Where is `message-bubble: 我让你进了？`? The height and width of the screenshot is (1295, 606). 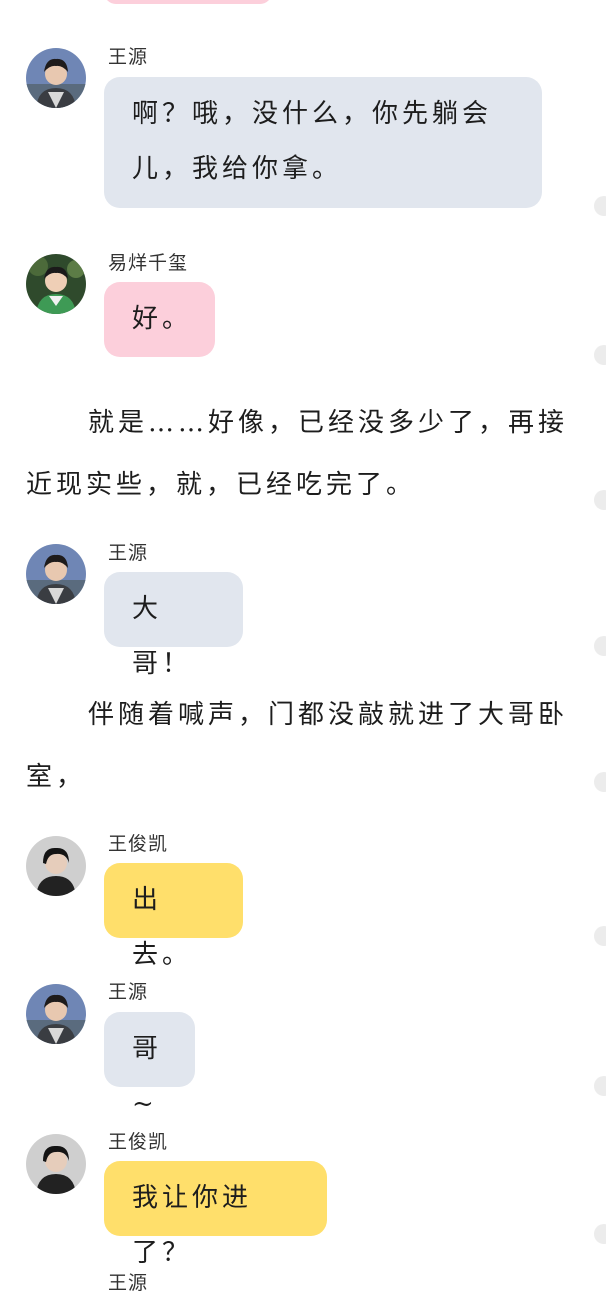 message-bubble: 我让你进了？ is located at coordinates (215, 1214).